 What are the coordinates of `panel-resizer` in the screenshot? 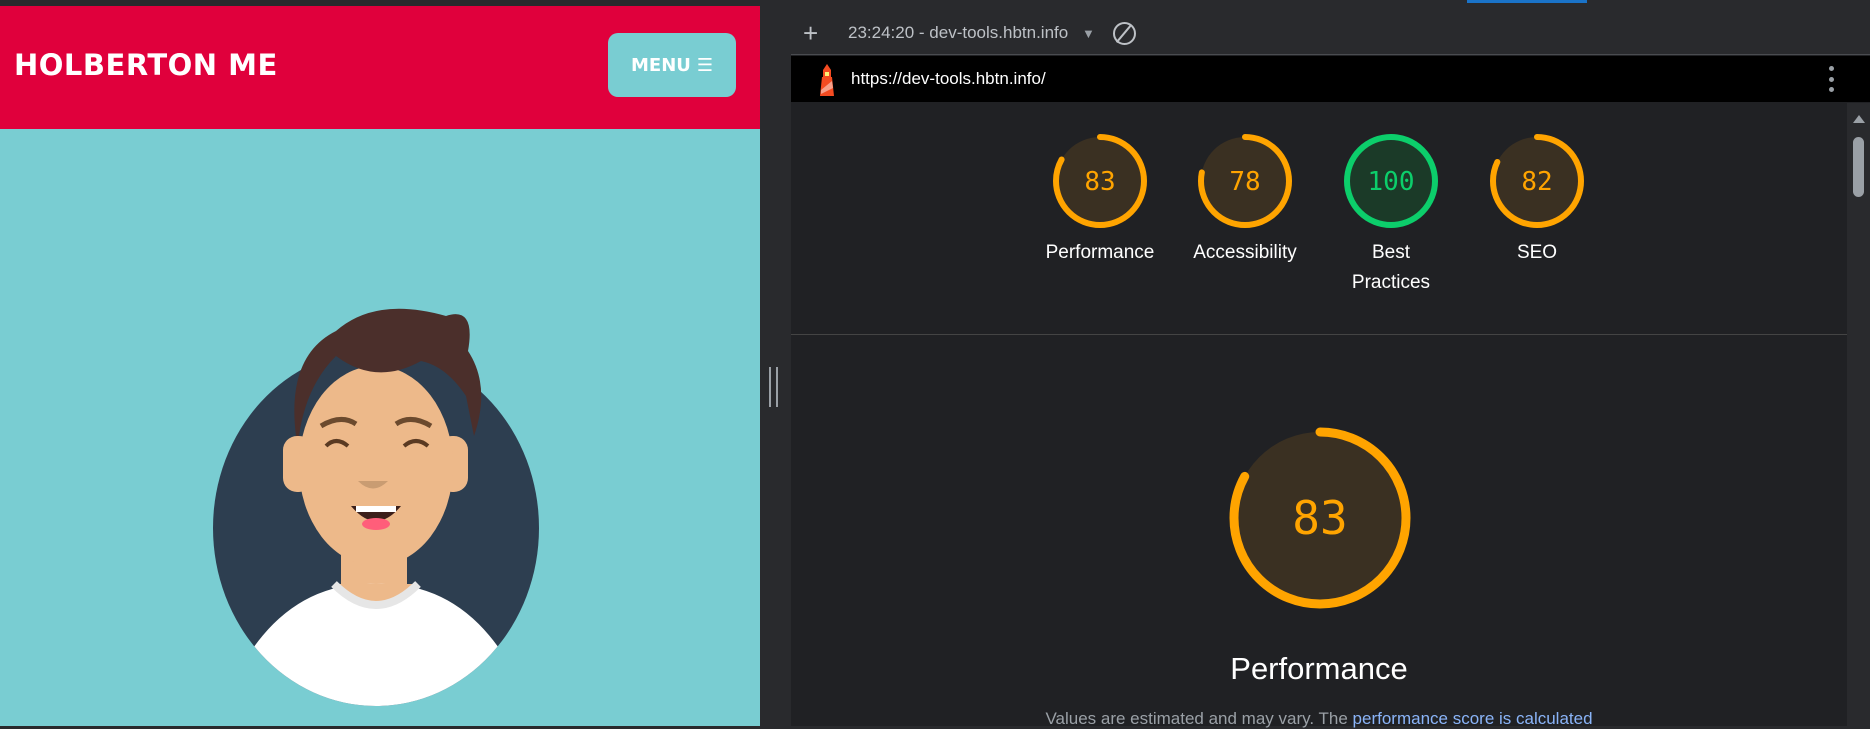 It's located at (775, 363).